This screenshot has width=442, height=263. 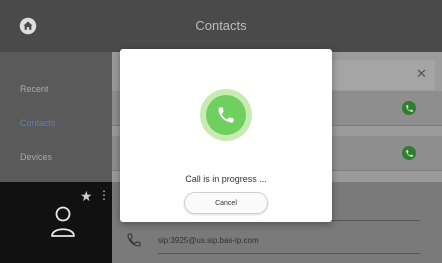 I want to click on call-indicator, so click(x=226, y=115).